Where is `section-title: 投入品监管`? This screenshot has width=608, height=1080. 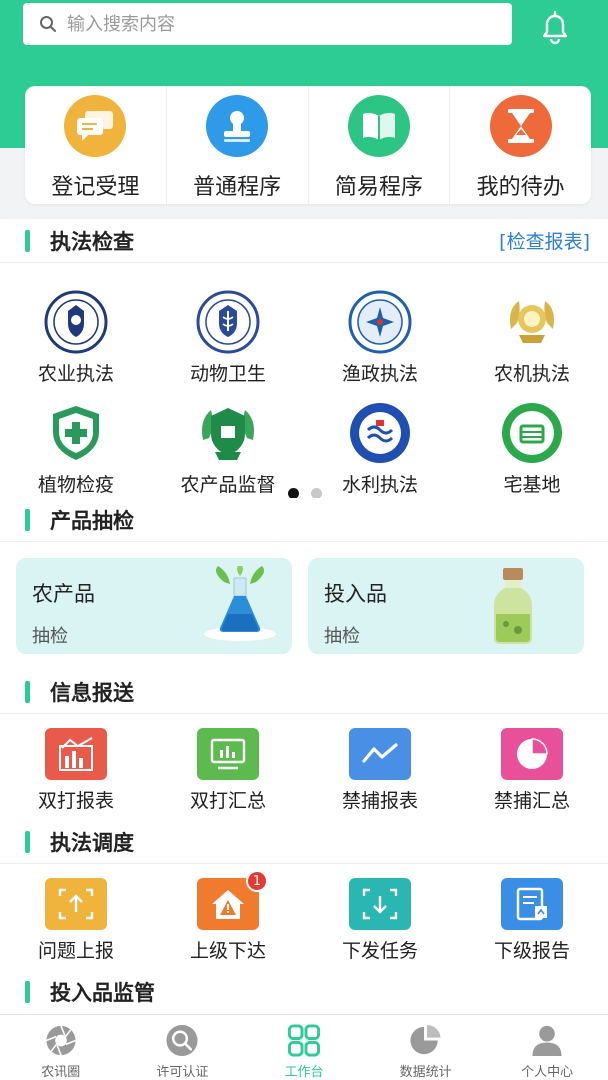
section-title: 投入品监管 is located at coordinates (102, 993).